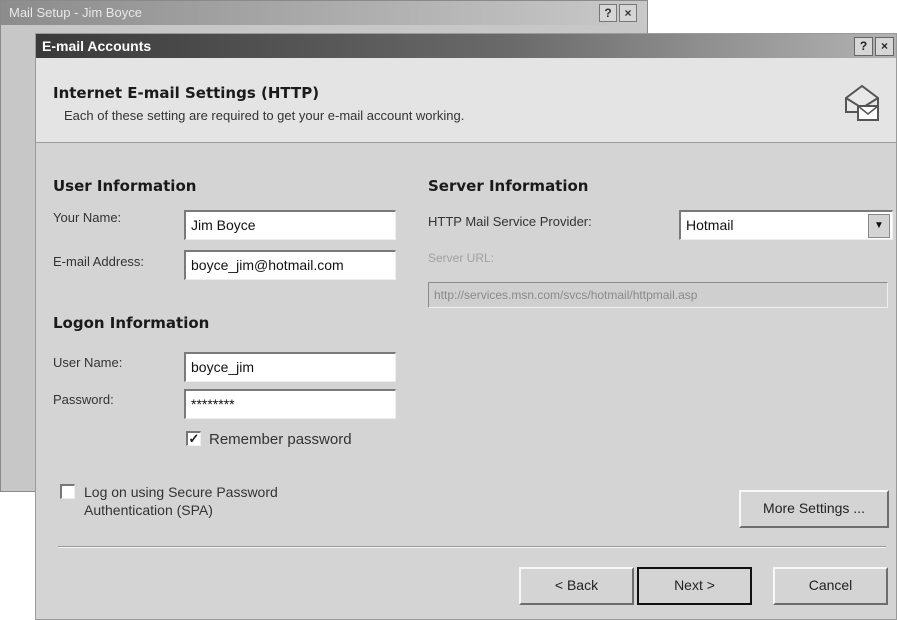  What do you see at coordinates (193, 438) in the screenshot?
I see `remember-password-checkbox: ✓` at bounding box center [193, 438].